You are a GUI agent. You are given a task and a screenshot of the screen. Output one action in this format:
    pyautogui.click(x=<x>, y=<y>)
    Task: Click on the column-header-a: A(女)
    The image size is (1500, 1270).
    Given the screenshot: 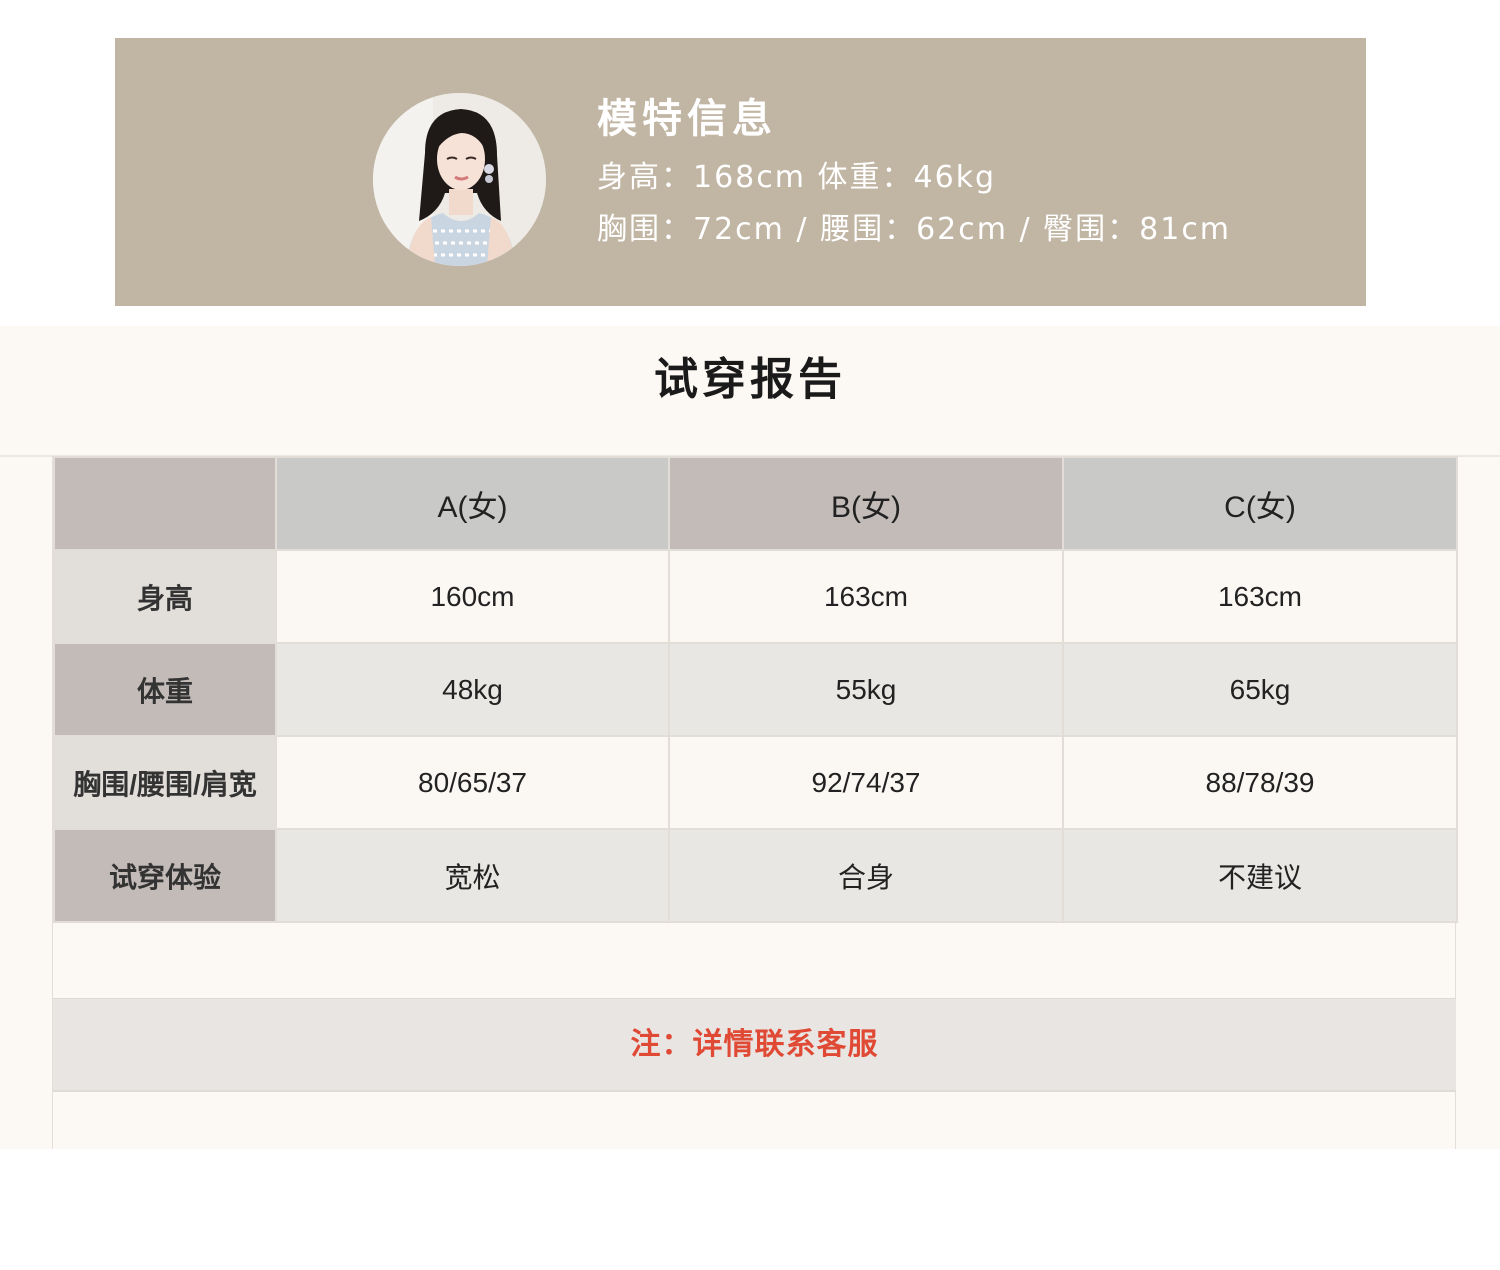 What is the action you would take?
    pyautogui.click(x=472, y=503)
    